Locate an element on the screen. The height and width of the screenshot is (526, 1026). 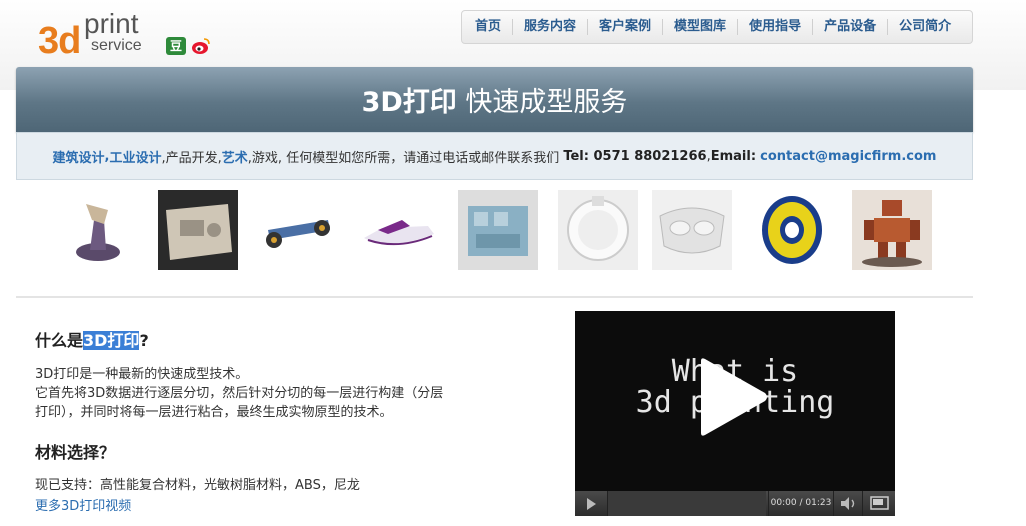
video-progress-bar is located at coordinates (687, 503).